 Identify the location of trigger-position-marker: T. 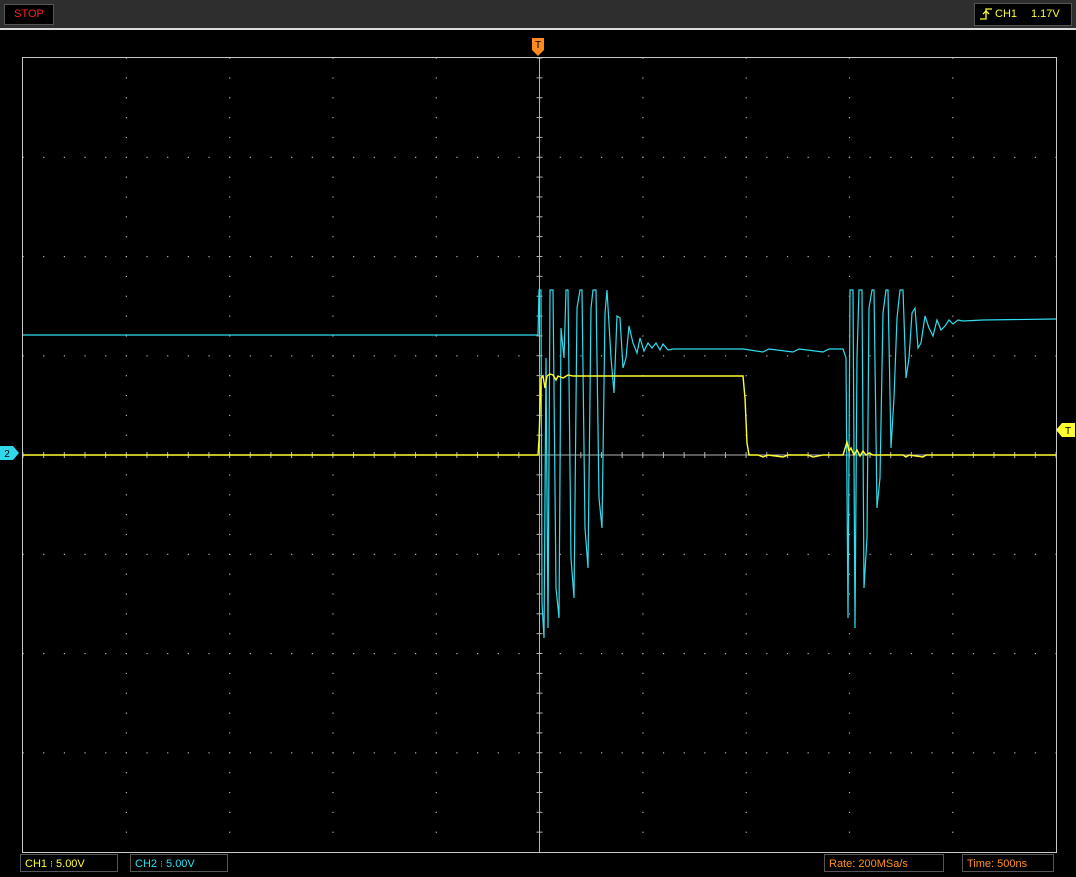
(538, 47).